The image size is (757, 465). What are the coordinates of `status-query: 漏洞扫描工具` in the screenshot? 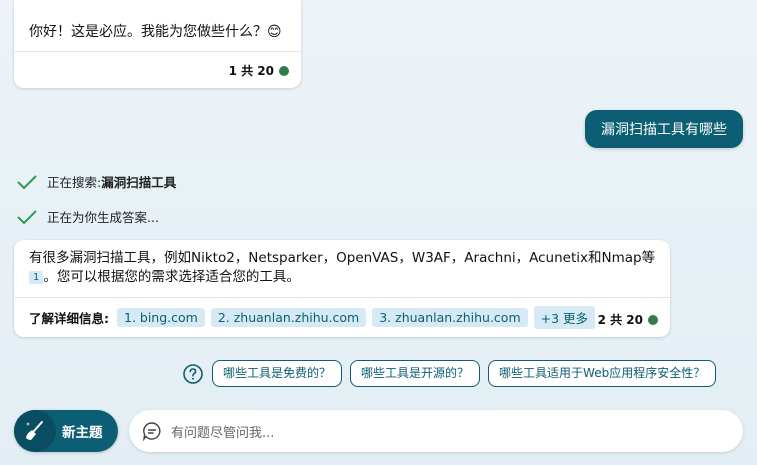 It's located at (139, 182).